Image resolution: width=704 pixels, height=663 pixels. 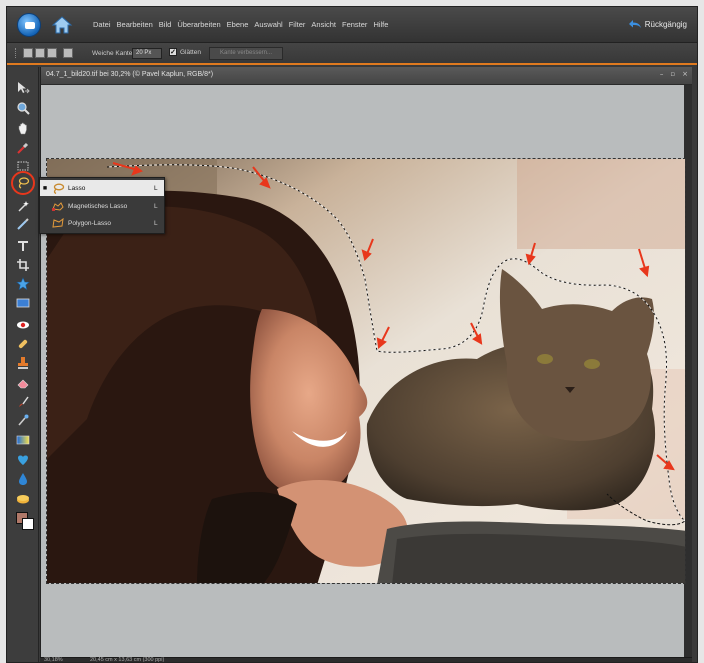 I want to click on type-tool-icon, so click(x=23, y=246).